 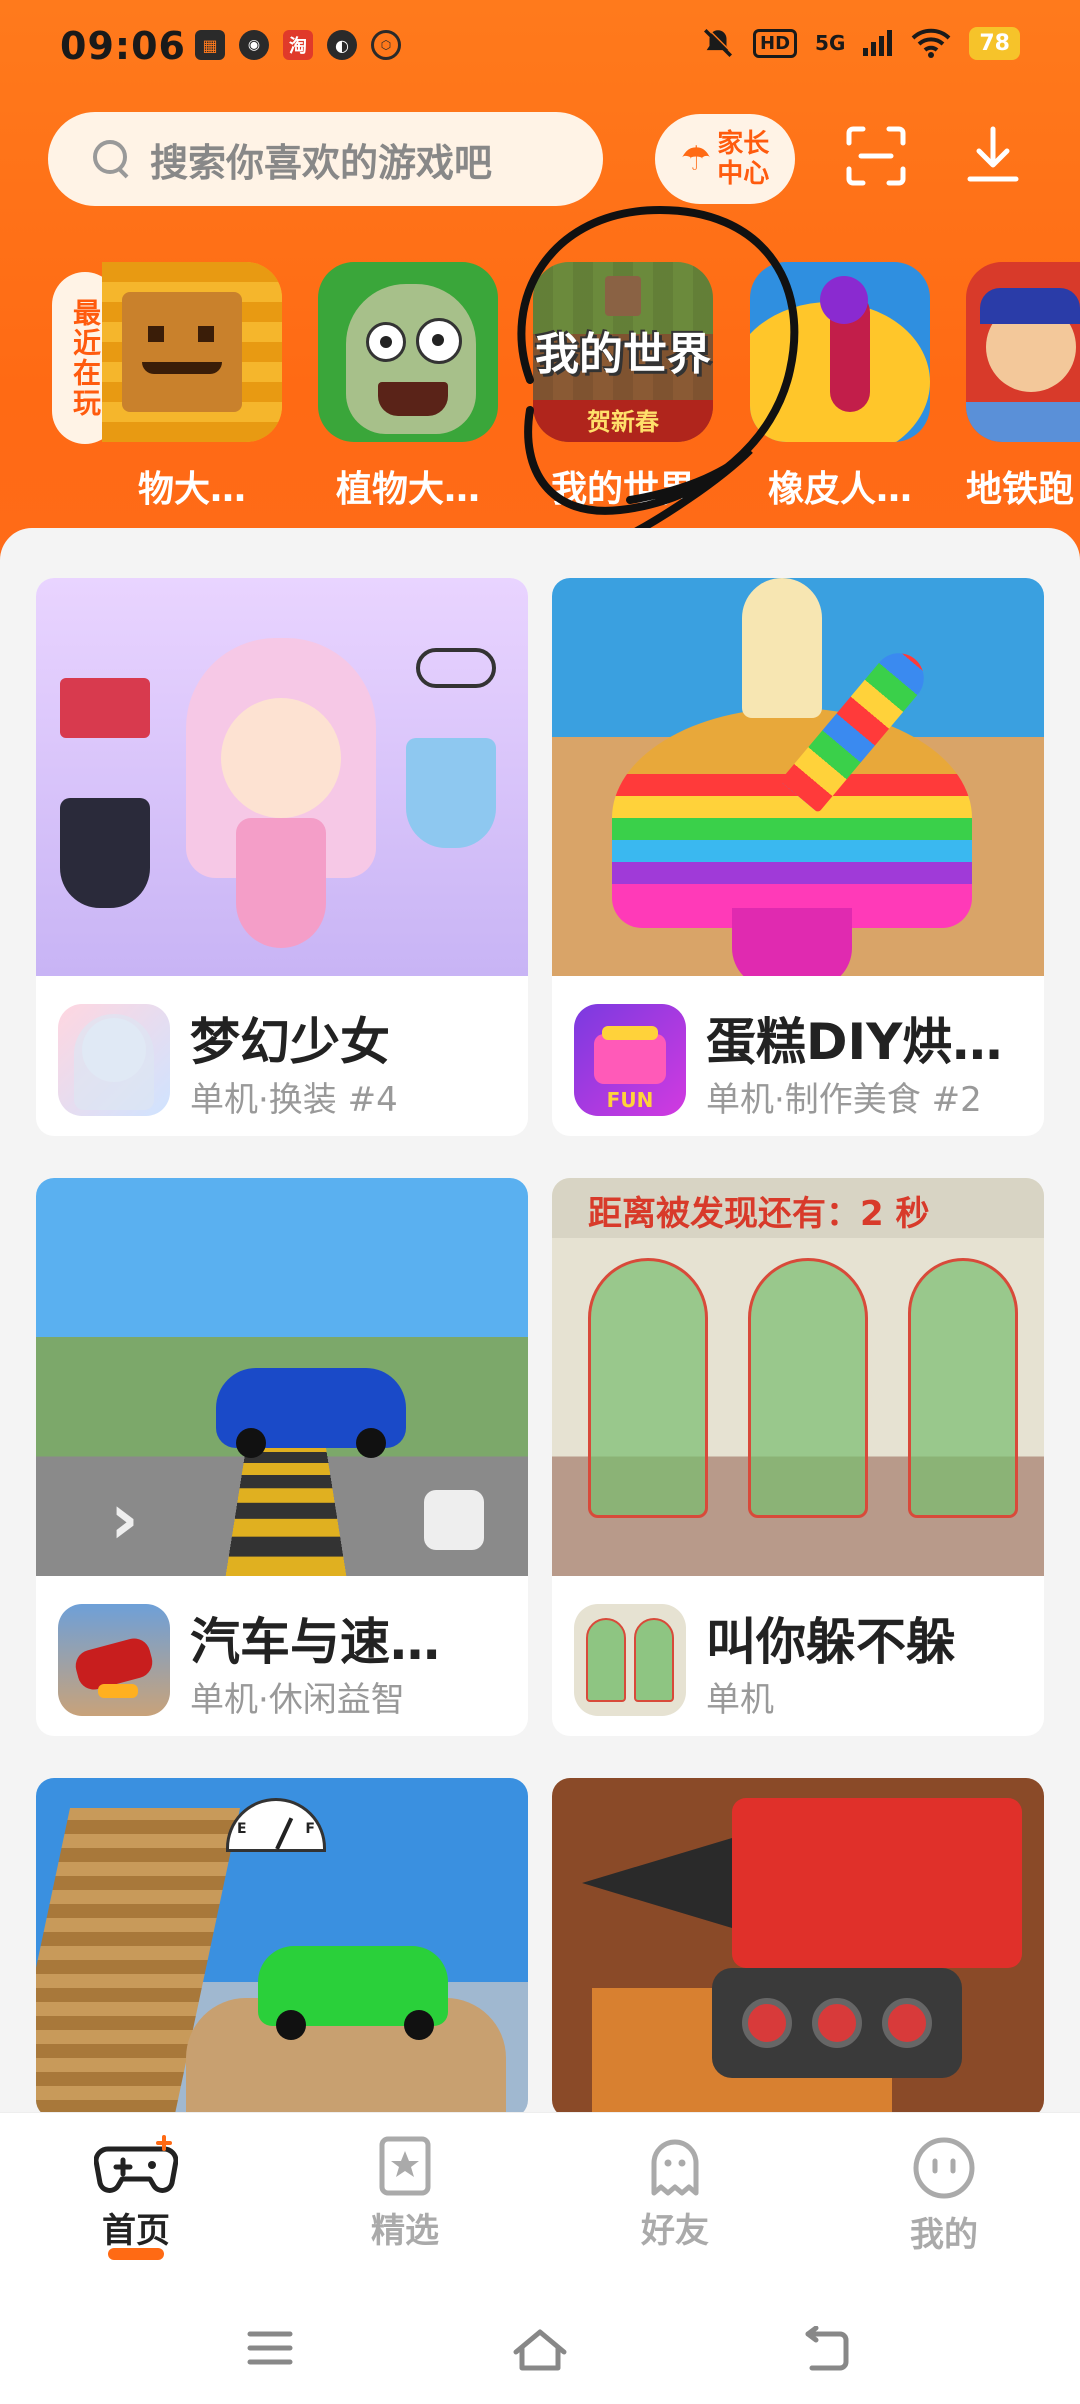 I want to click on card-info: 叫你躲不躲 单机, so click(x=798, y=1656).